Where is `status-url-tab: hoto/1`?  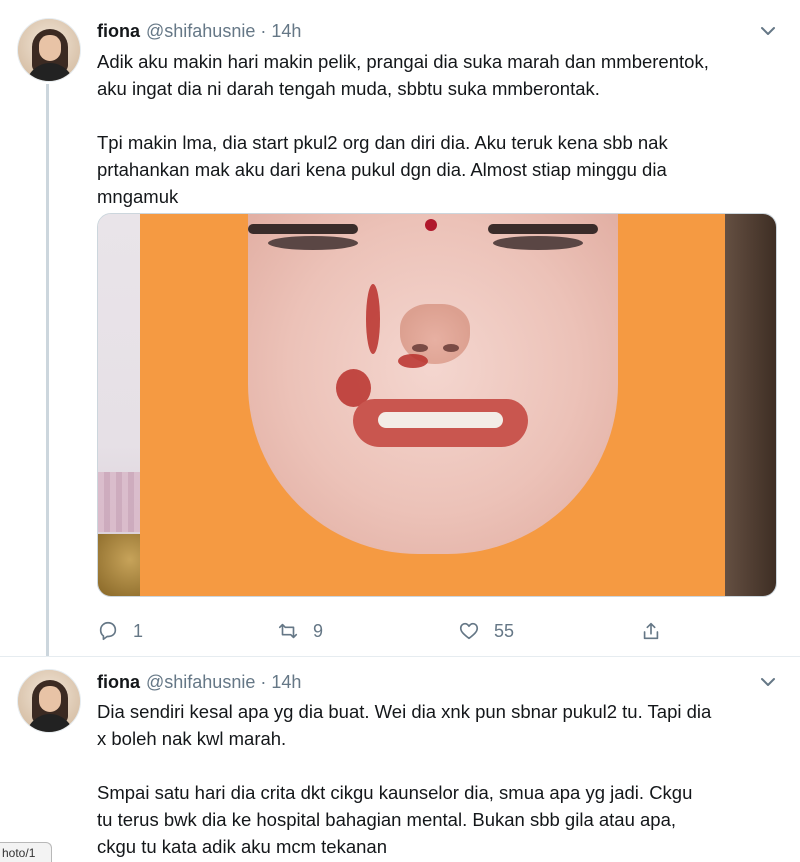 status-url-tab: hoto/1 is located at coordinates (26, 852).